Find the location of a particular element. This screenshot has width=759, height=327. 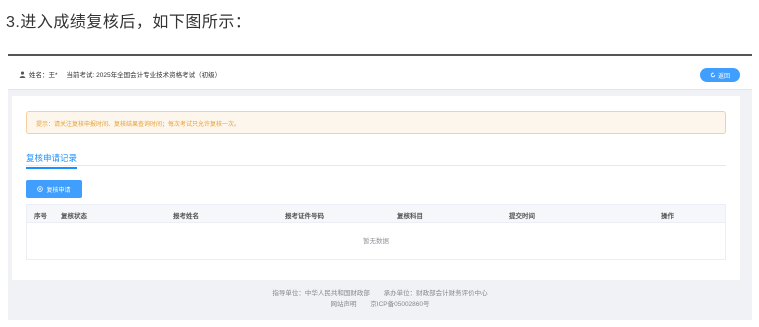

back-button: 返回 is located at coordinates (720, 75).